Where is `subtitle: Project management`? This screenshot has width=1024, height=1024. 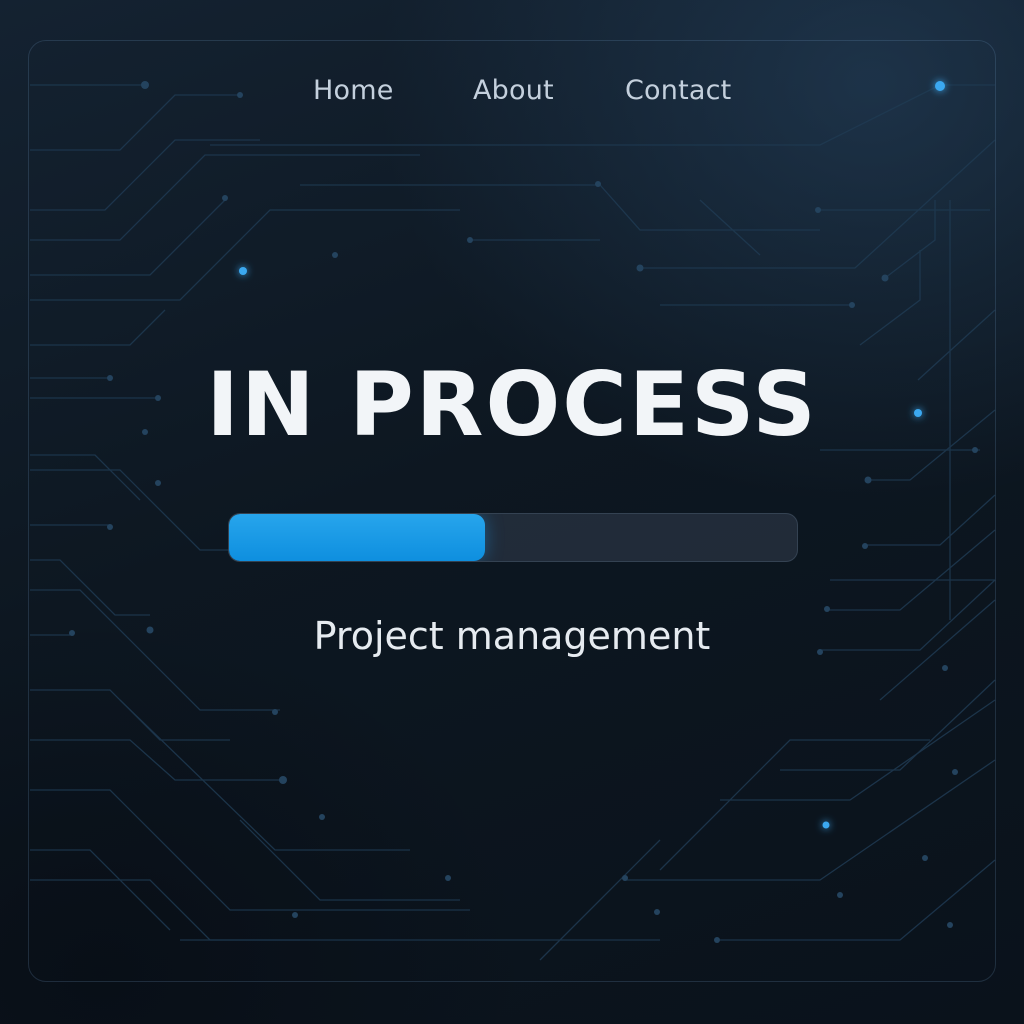 subtitle: Project management is located at coordinates (512, 636).